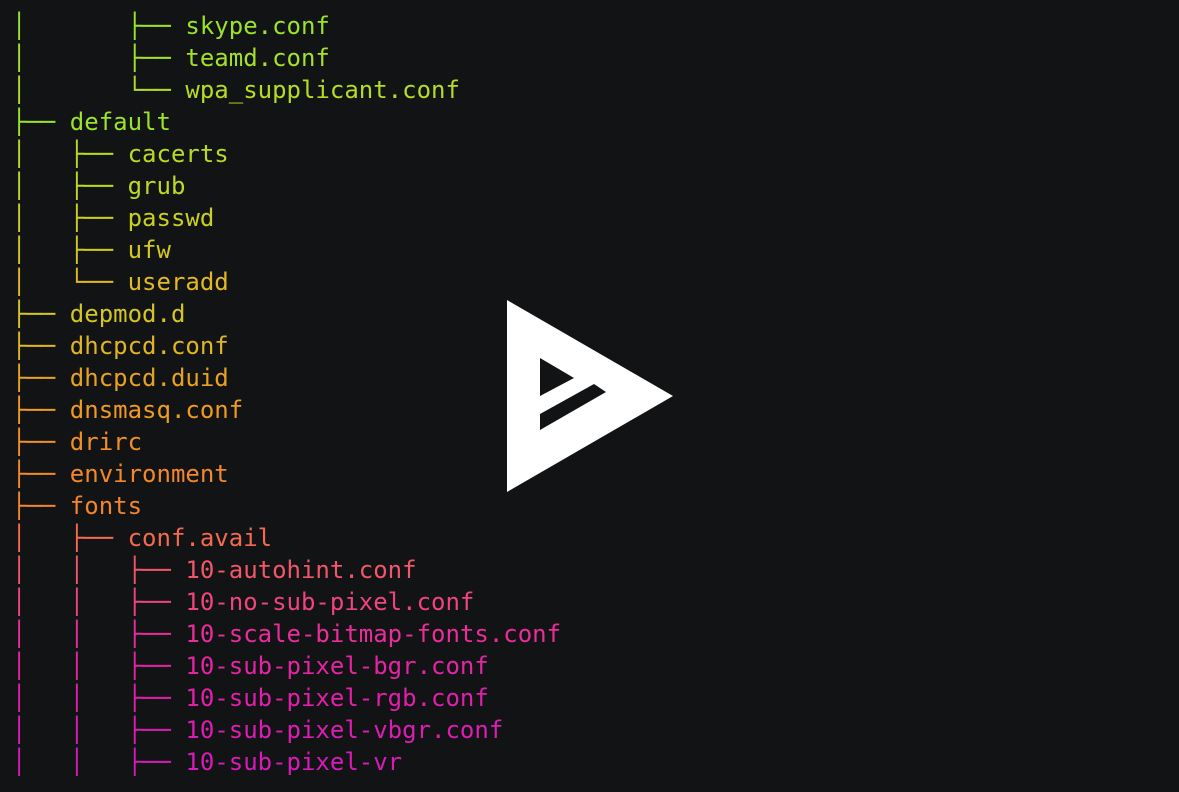  I want to click on tree-entry-name: drirc, so click(106, 442).